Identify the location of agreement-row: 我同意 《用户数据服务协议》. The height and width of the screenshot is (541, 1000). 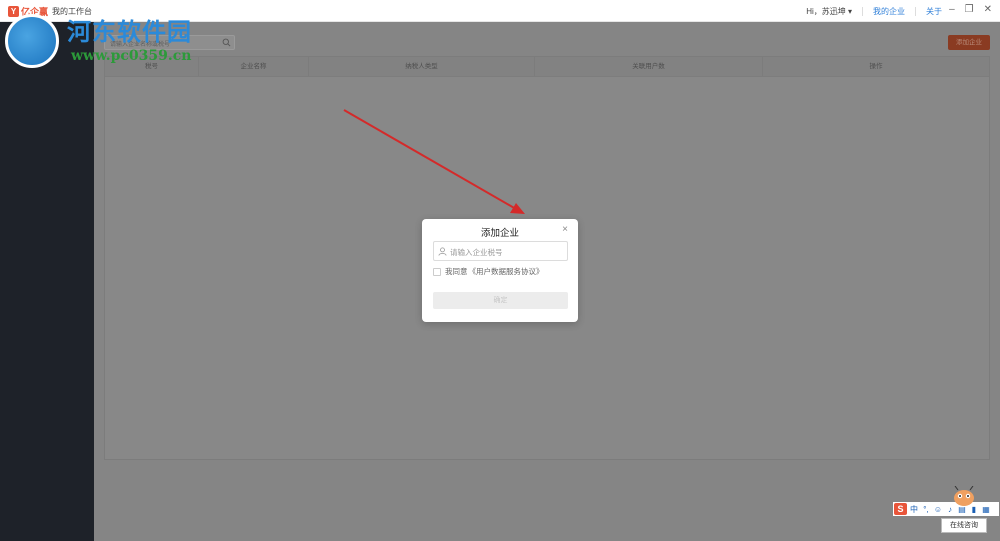
(488, 271).